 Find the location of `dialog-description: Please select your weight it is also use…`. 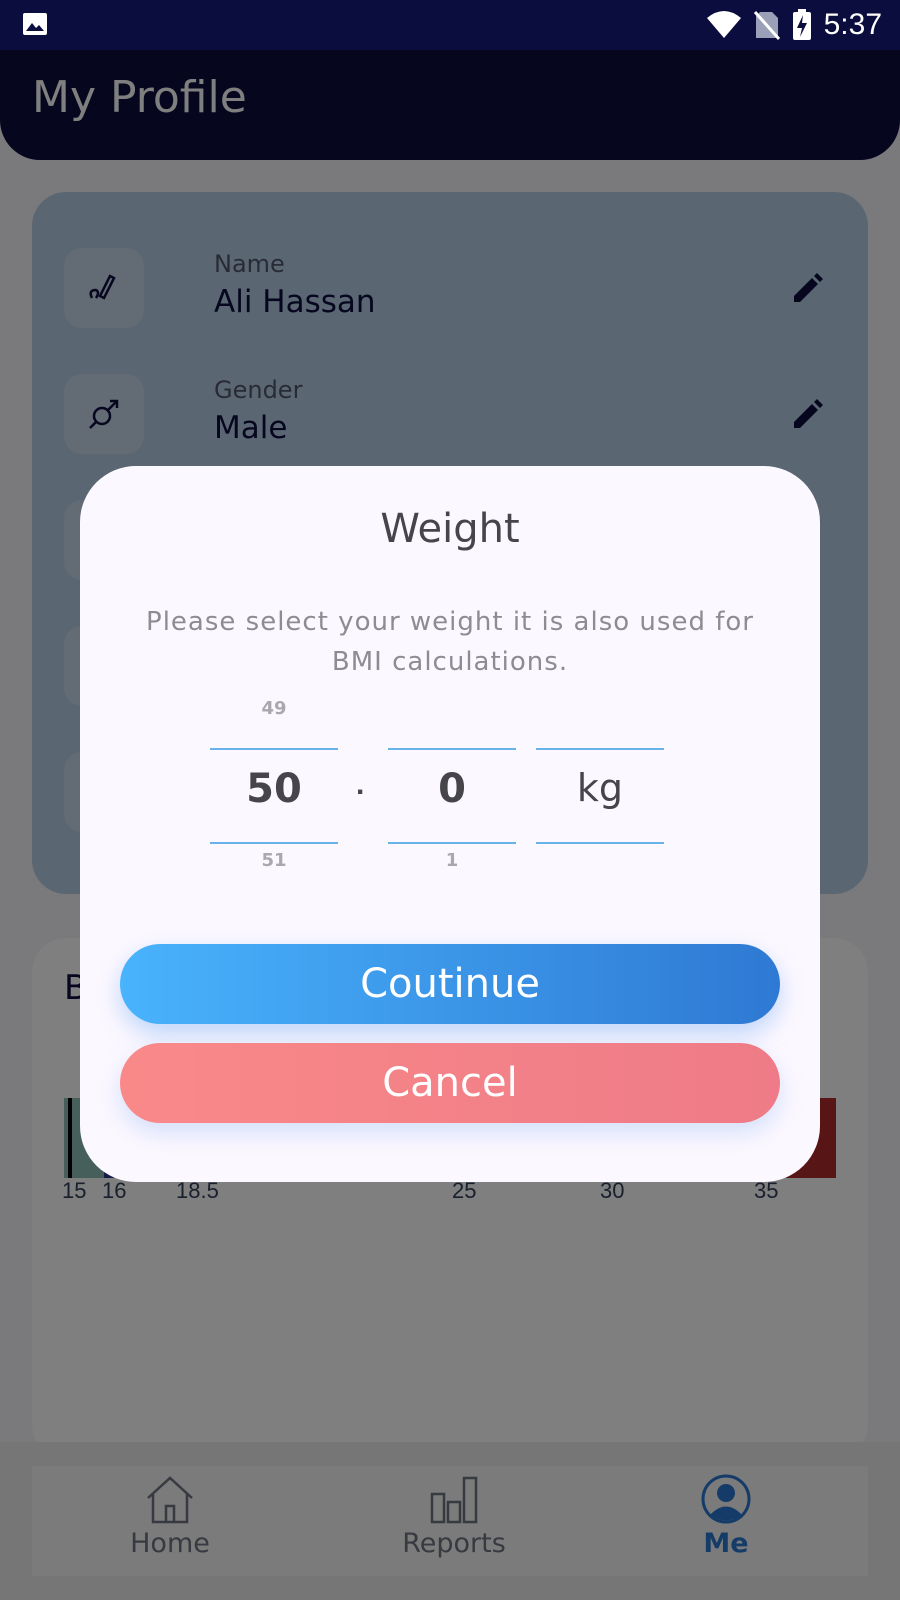

dialog-description: Please select your weight it is also use… is located at coordinates (450, 642).